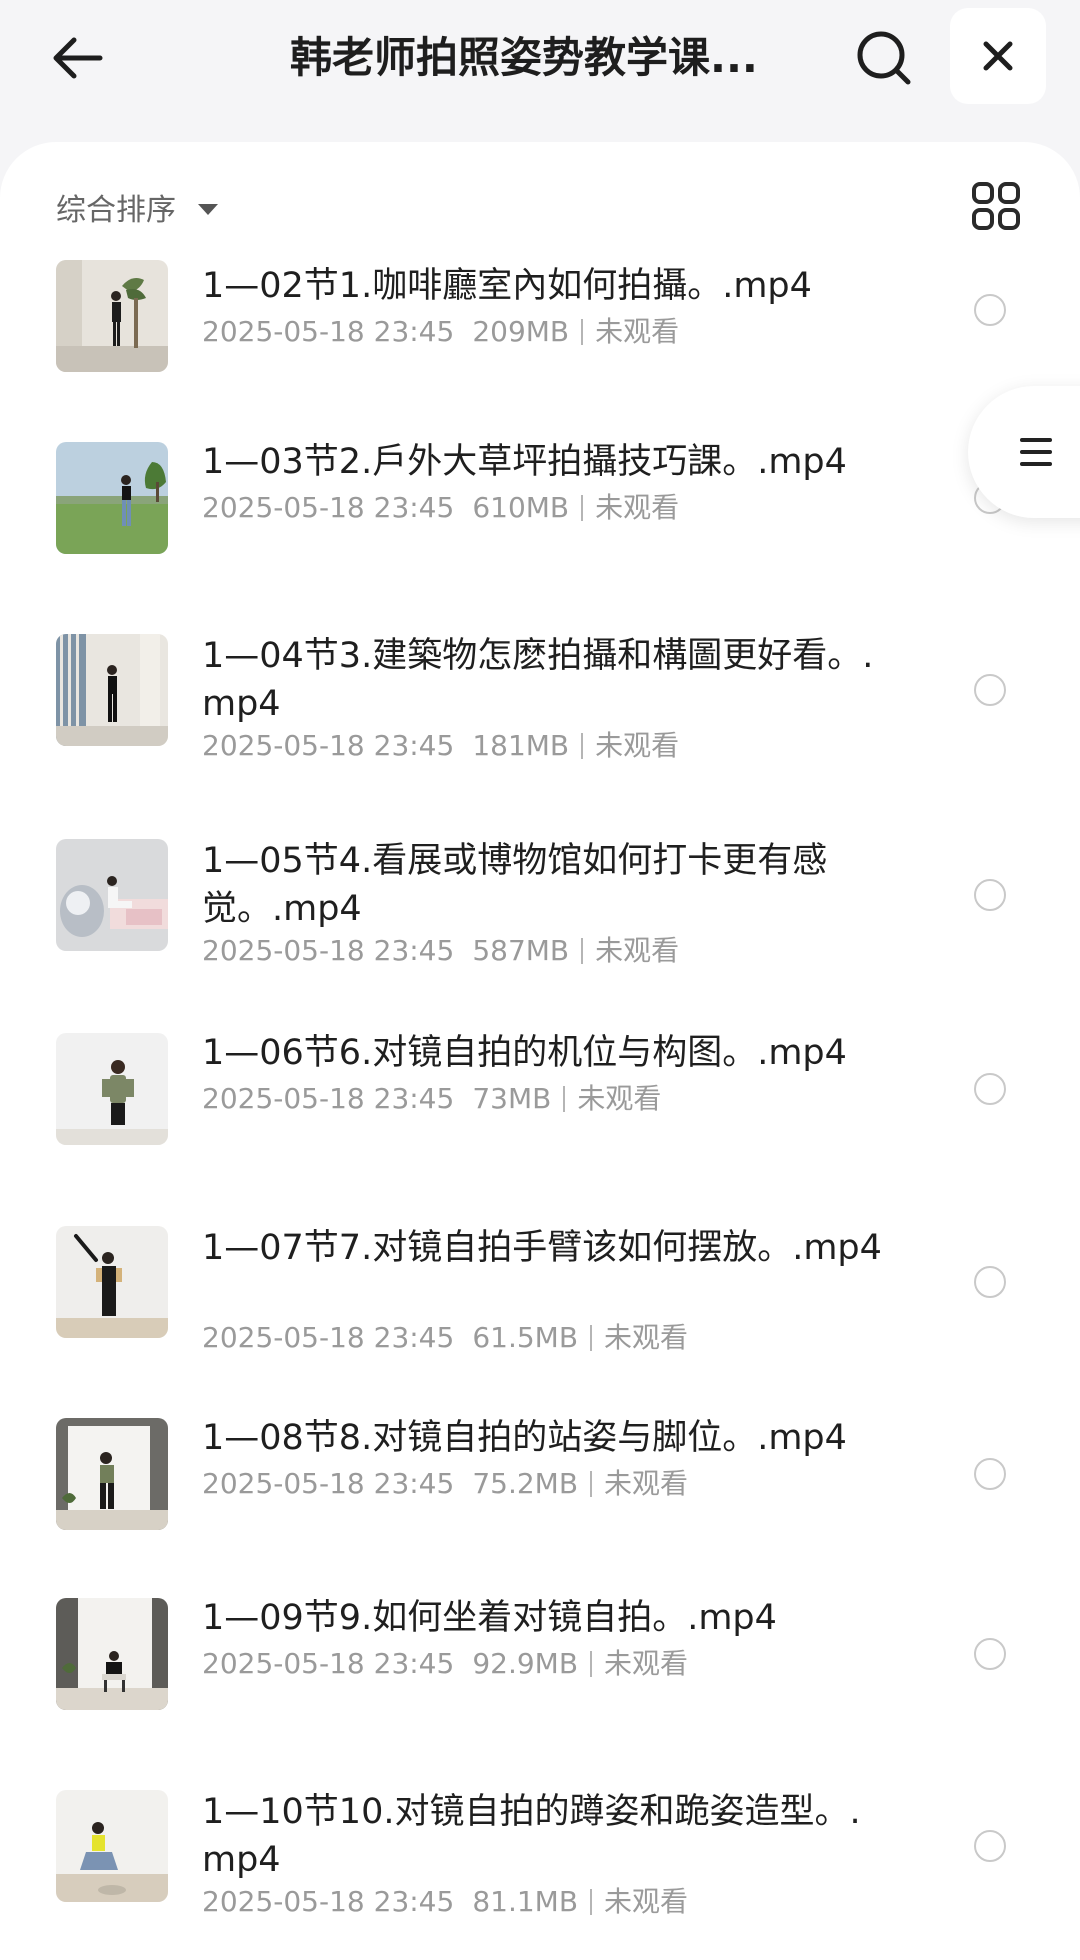 The image size is (1080, 1960). I want to click on sort-label: 综合排序, so click(116, 210).